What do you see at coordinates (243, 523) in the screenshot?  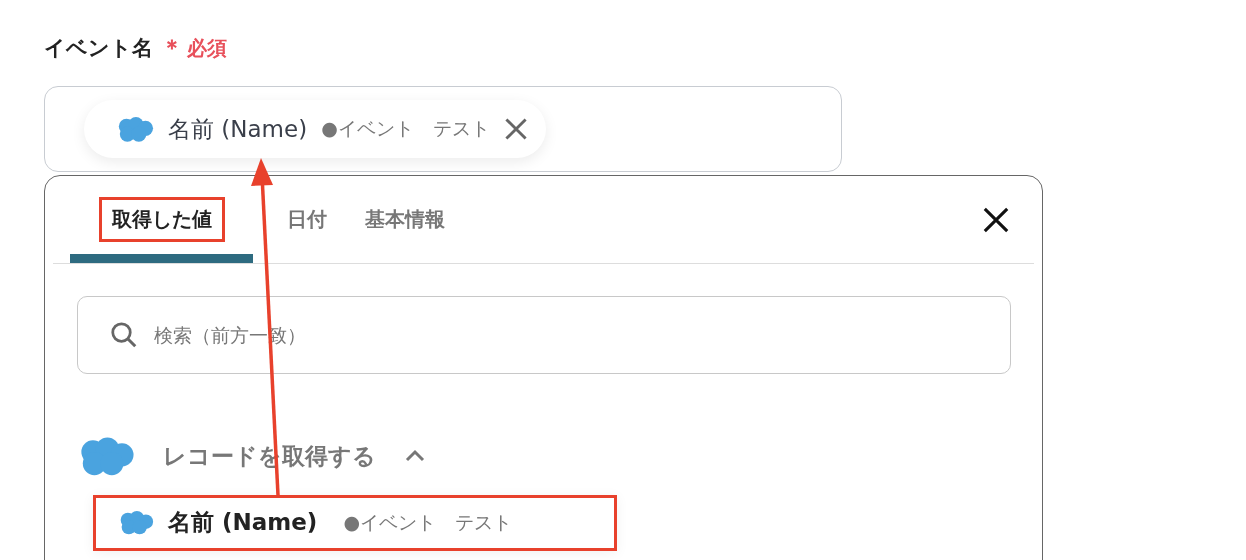 I see `item-name: 名前 (Name)` at bounding box center [243, 523].